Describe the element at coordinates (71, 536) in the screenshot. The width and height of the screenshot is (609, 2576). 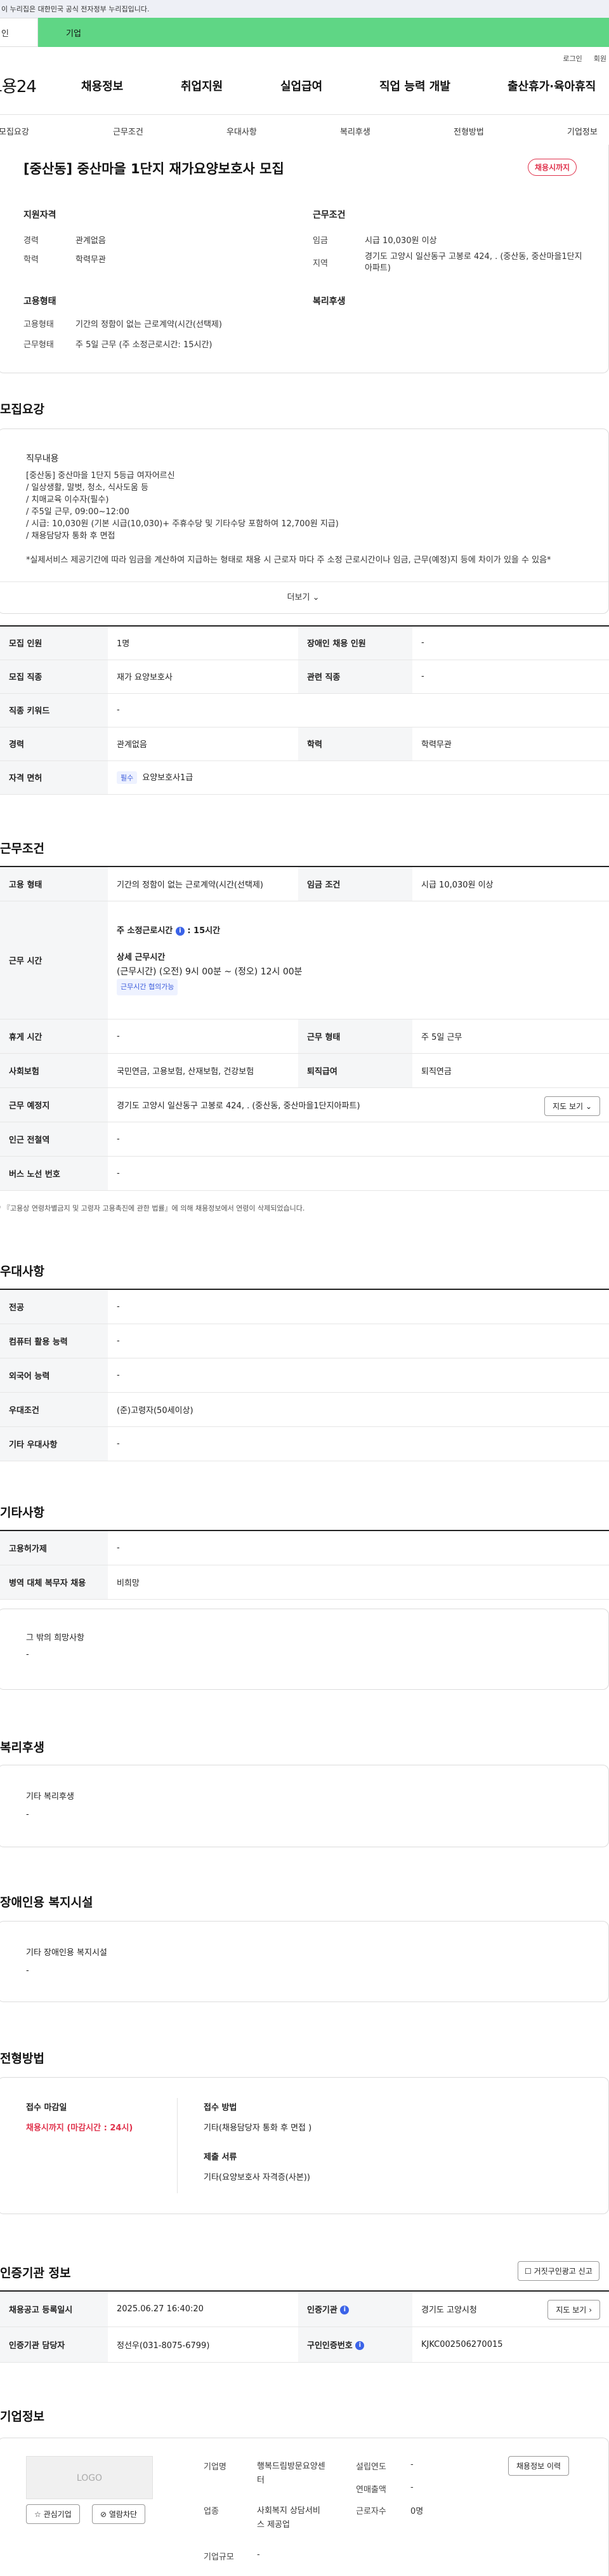
I see `job-desc-line: / 채용담당자 통화 후 면접` at that location.